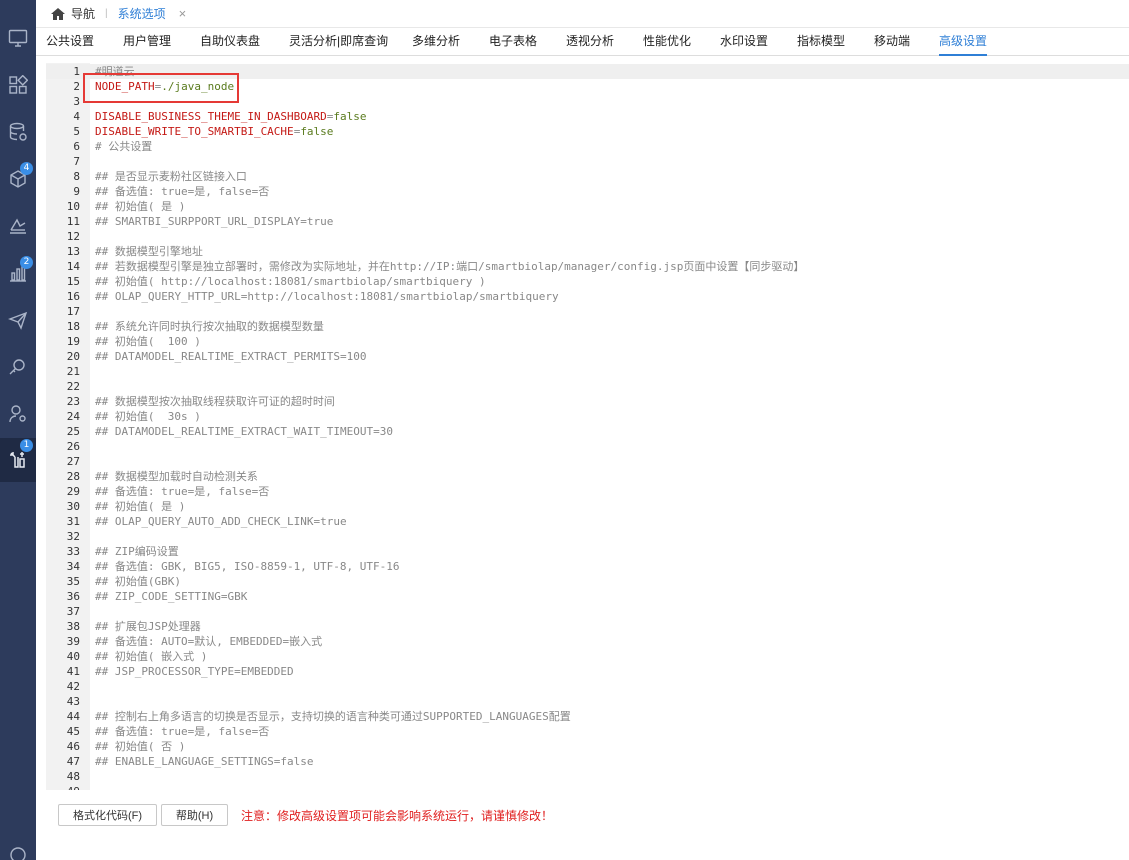  What do you see at coordinates (171, 176) in the screenshot?
I see `code-text: ## 是否显示麦粉社区链接入口` at bounding box center [171, 176].